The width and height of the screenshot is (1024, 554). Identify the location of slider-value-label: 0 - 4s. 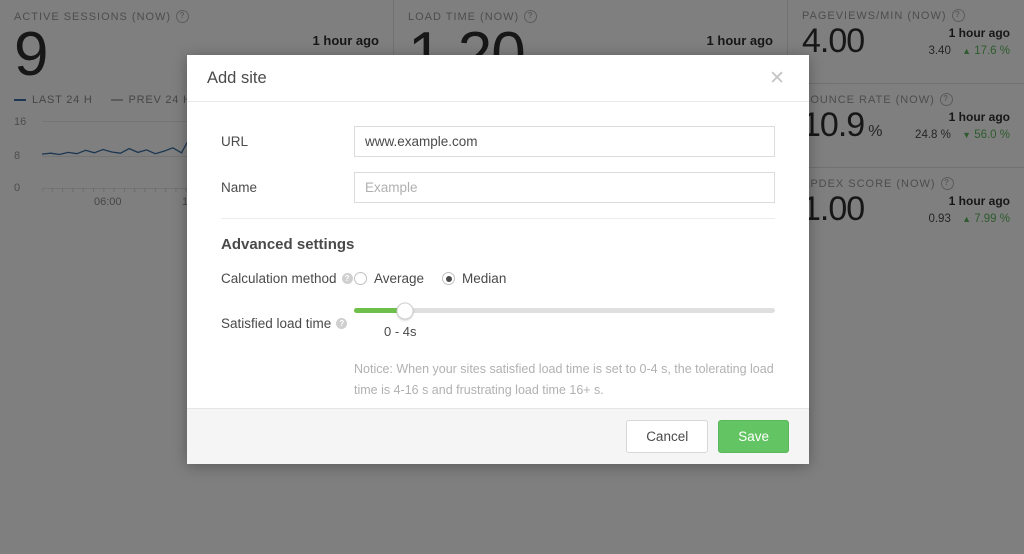
(400, 331).